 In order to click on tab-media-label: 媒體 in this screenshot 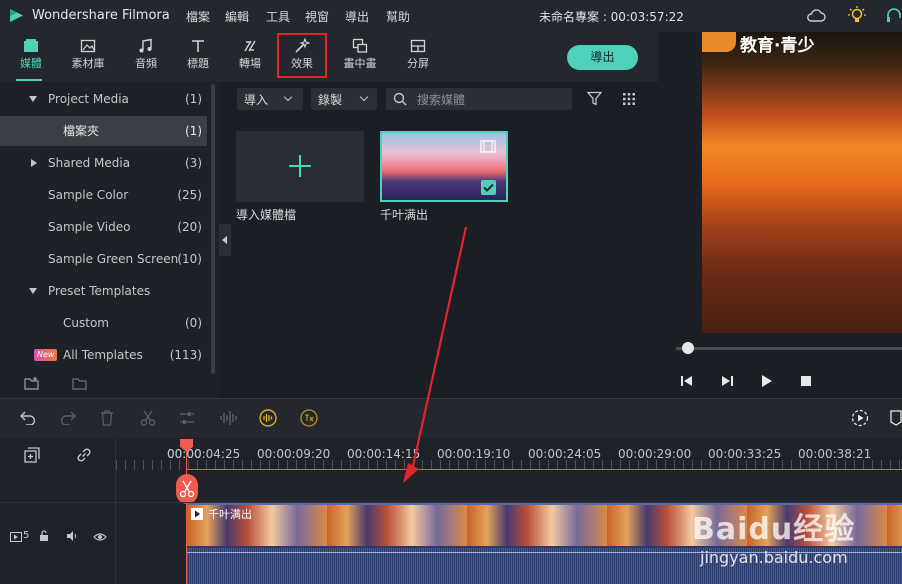, I will do `click(31, 63)`.